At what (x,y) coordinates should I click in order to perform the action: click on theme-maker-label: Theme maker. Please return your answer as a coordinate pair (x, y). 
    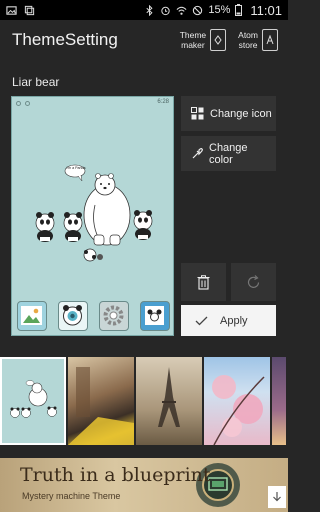
    Looking at the image, I should click on (193, 40).